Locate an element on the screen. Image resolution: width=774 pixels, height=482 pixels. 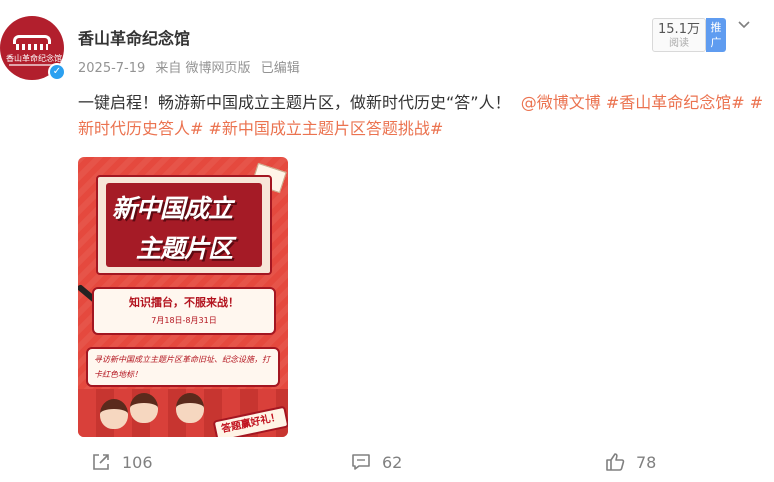
museum-columns-icon is located at coordinates (32, 47).